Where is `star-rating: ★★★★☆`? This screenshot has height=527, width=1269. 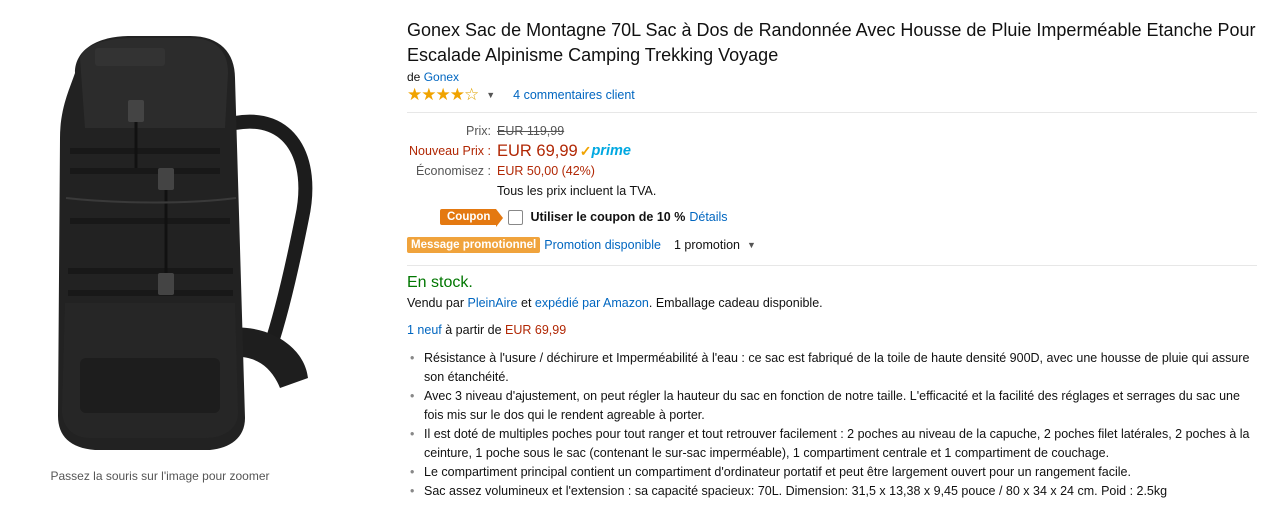 star-rating: ★★★★☆ is located at coordinates (443, 95).